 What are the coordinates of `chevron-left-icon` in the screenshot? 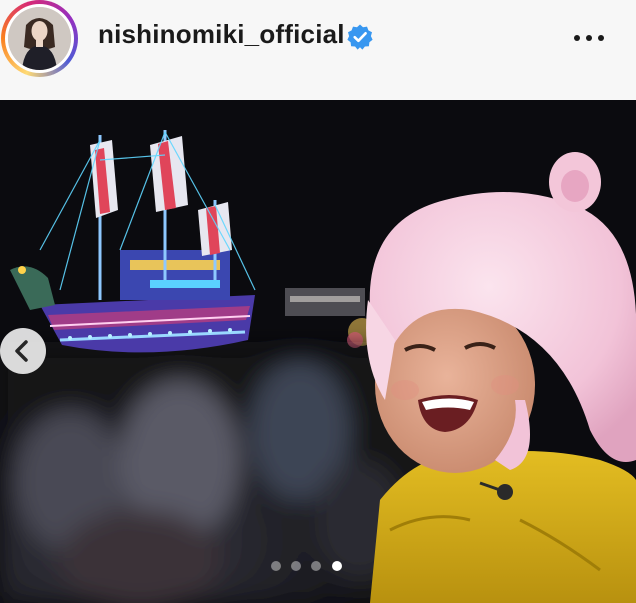 It's located at (21, 351).